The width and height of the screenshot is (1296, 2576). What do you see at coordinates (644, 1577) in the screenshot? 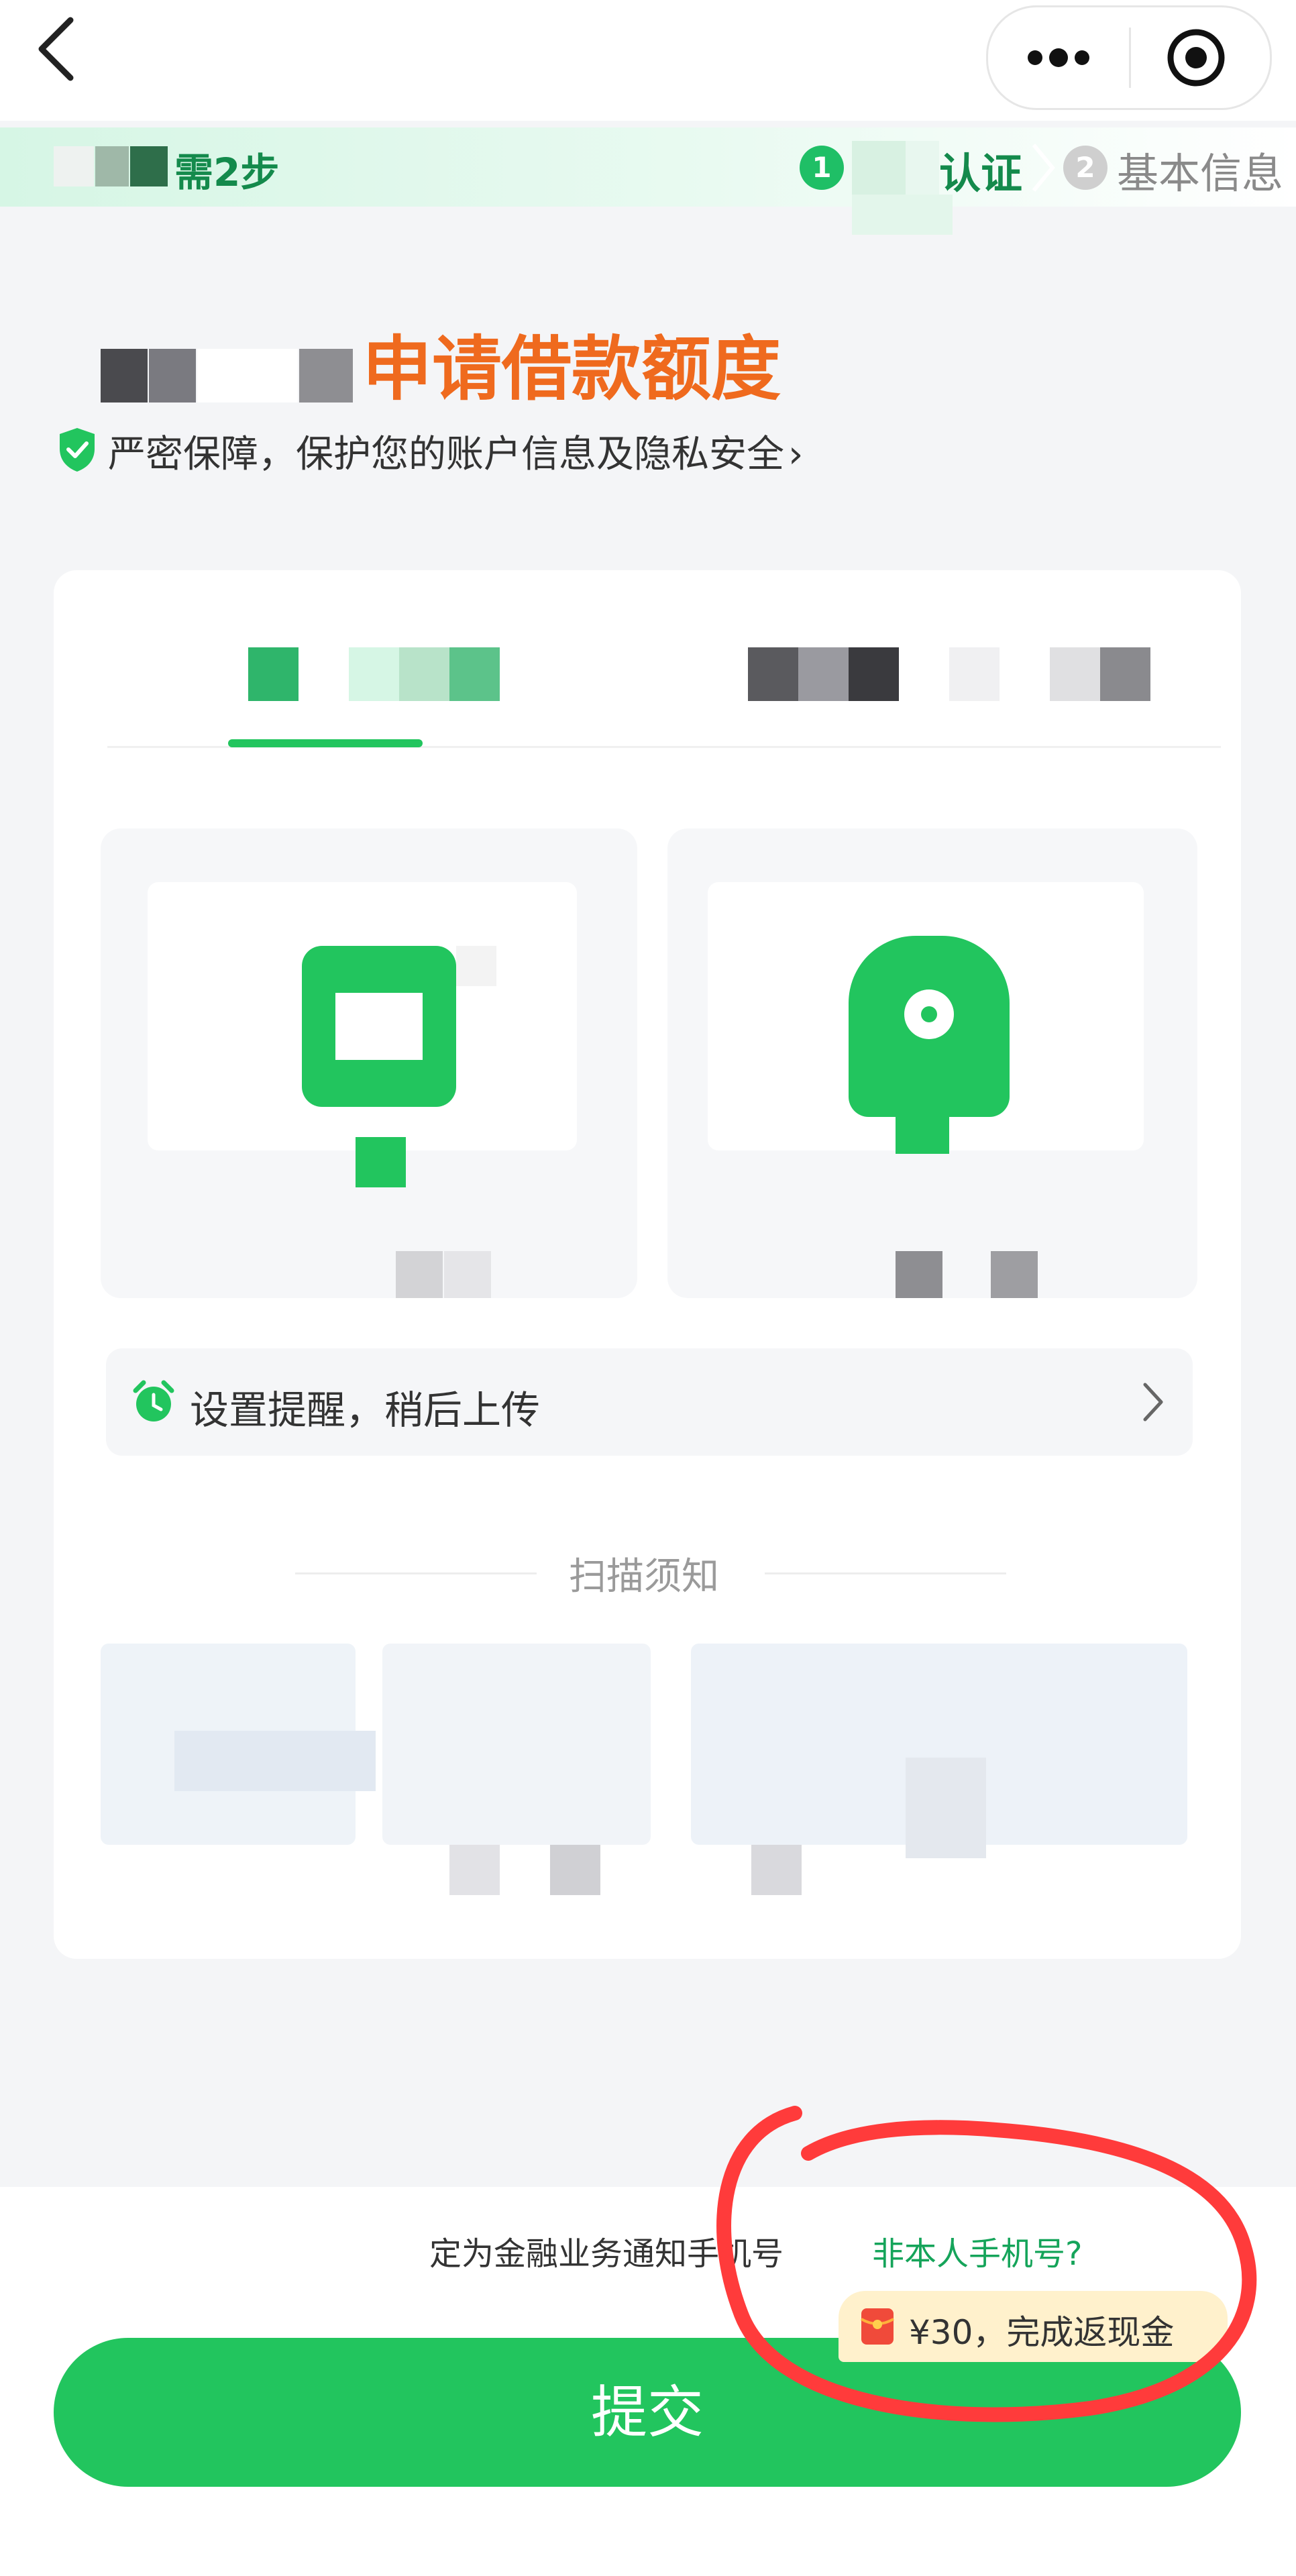
I see `scan-notice-title: 扫描须知` at bounding box center [644, 1577].